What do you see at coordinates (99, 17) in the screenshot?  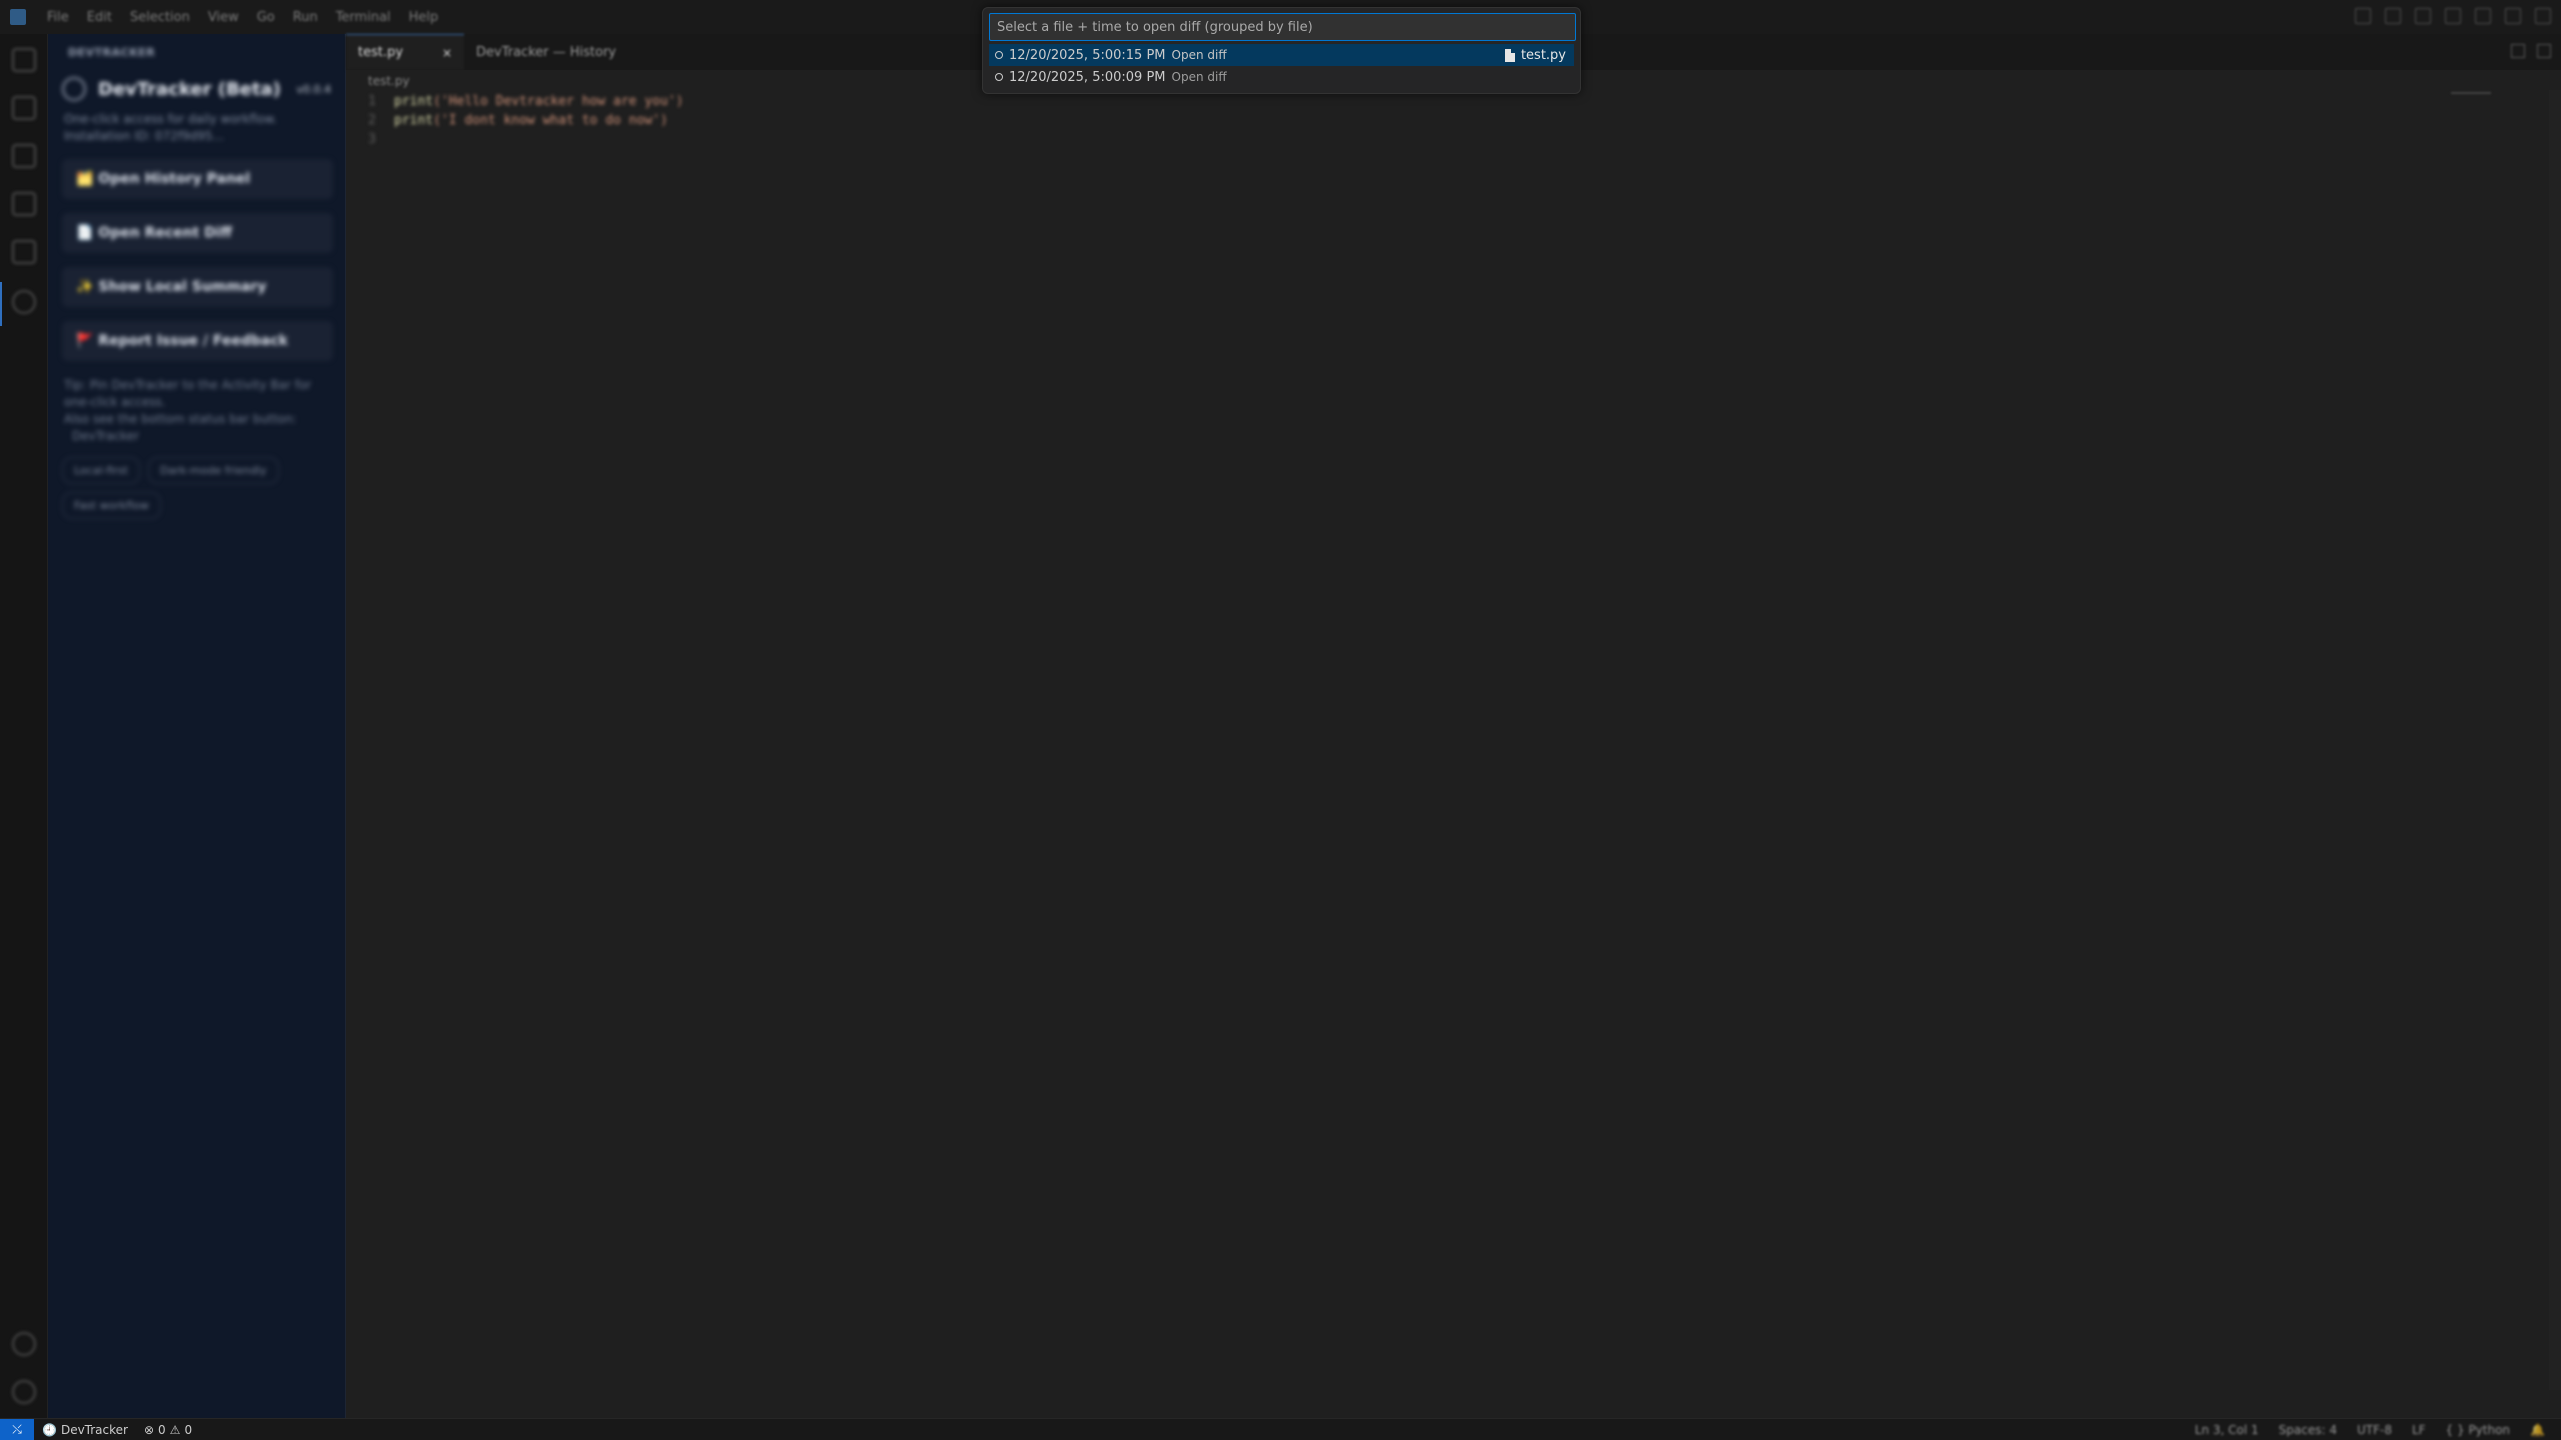 I see `menu-edit: Edit` at bounding box center [99, 17].